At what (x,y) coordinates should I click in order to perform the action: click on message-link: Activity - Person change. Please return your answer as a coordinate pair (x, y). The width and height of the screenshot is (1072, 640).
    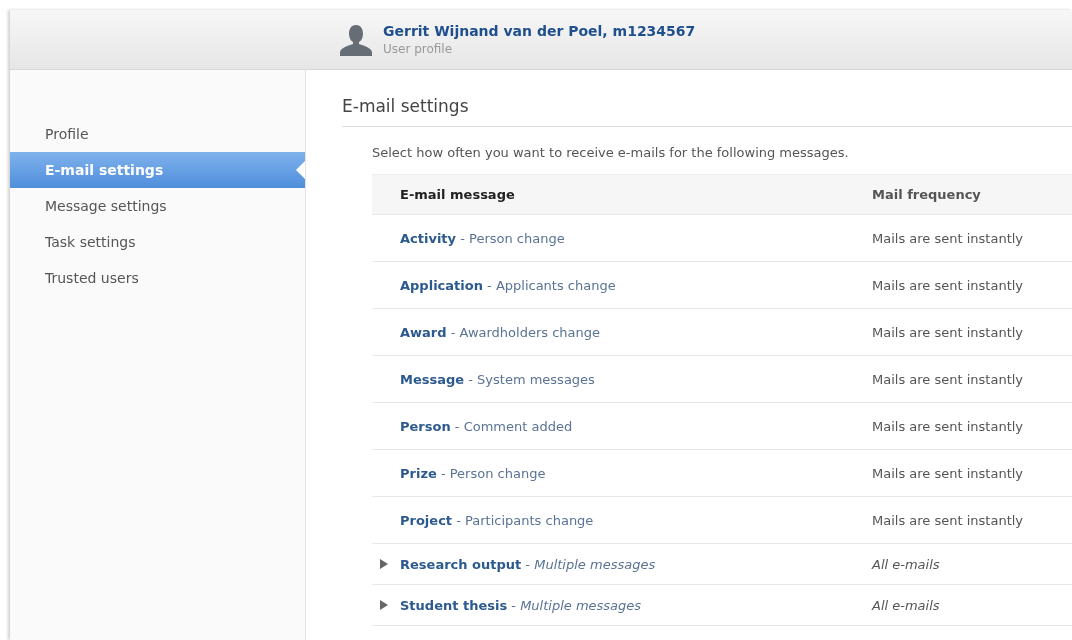
    Looking at the image, I should click on (482, 238).